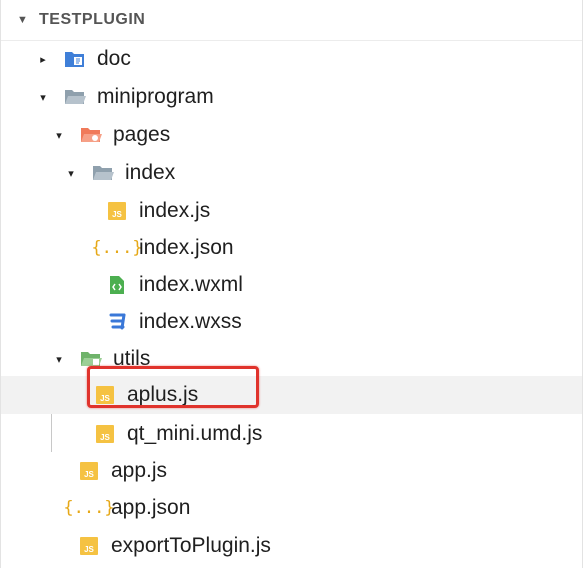 The image size is (583, 568). I want to click on project-title: TESTPLUGIN, so click(92, 19).